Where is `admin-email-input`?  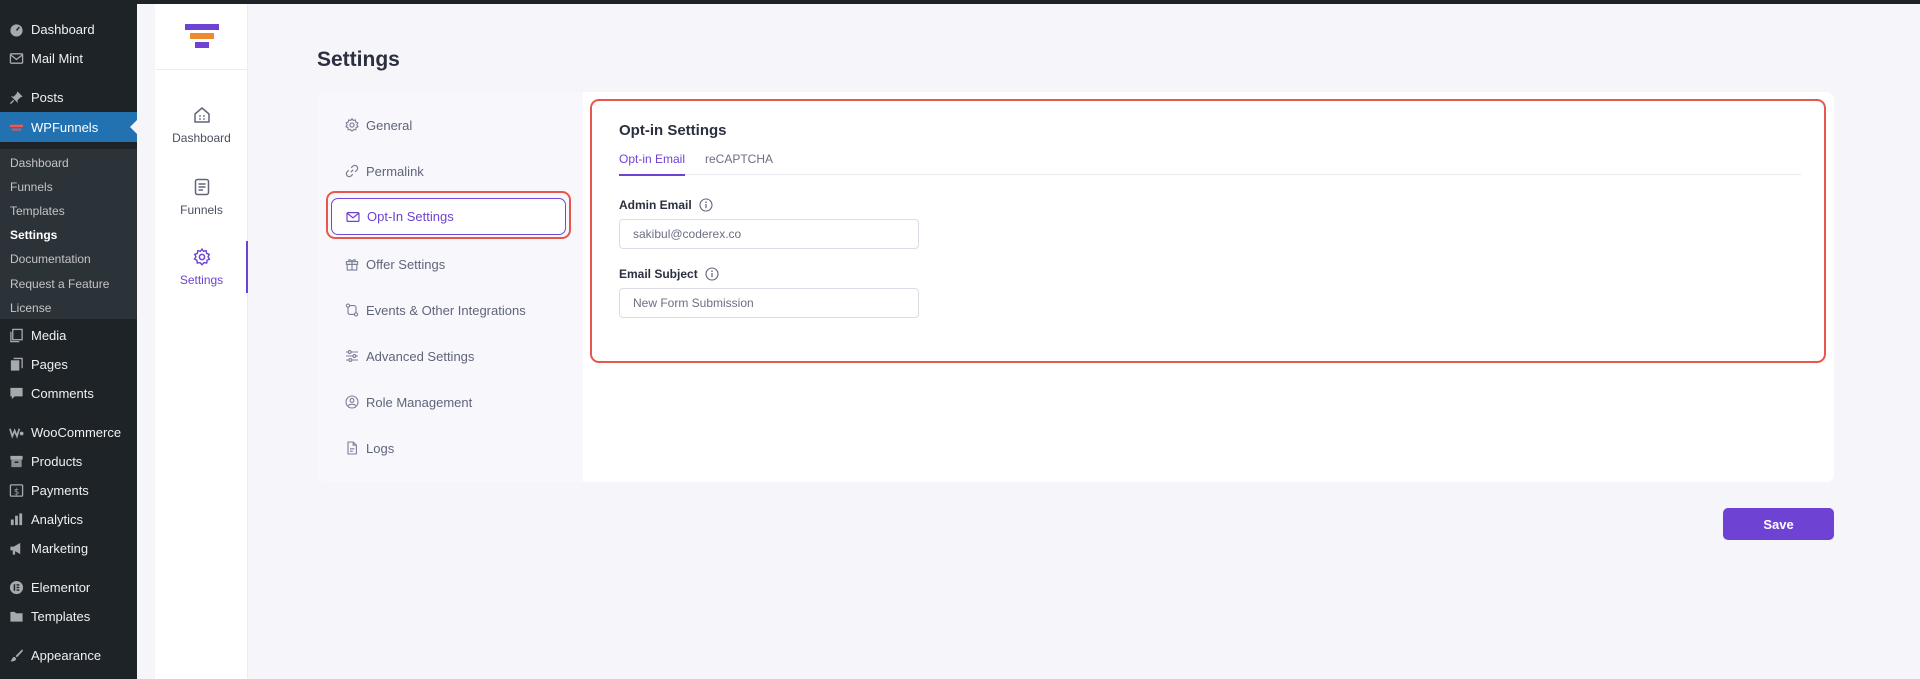 admin-email-input is located at coordinates (769, 234).